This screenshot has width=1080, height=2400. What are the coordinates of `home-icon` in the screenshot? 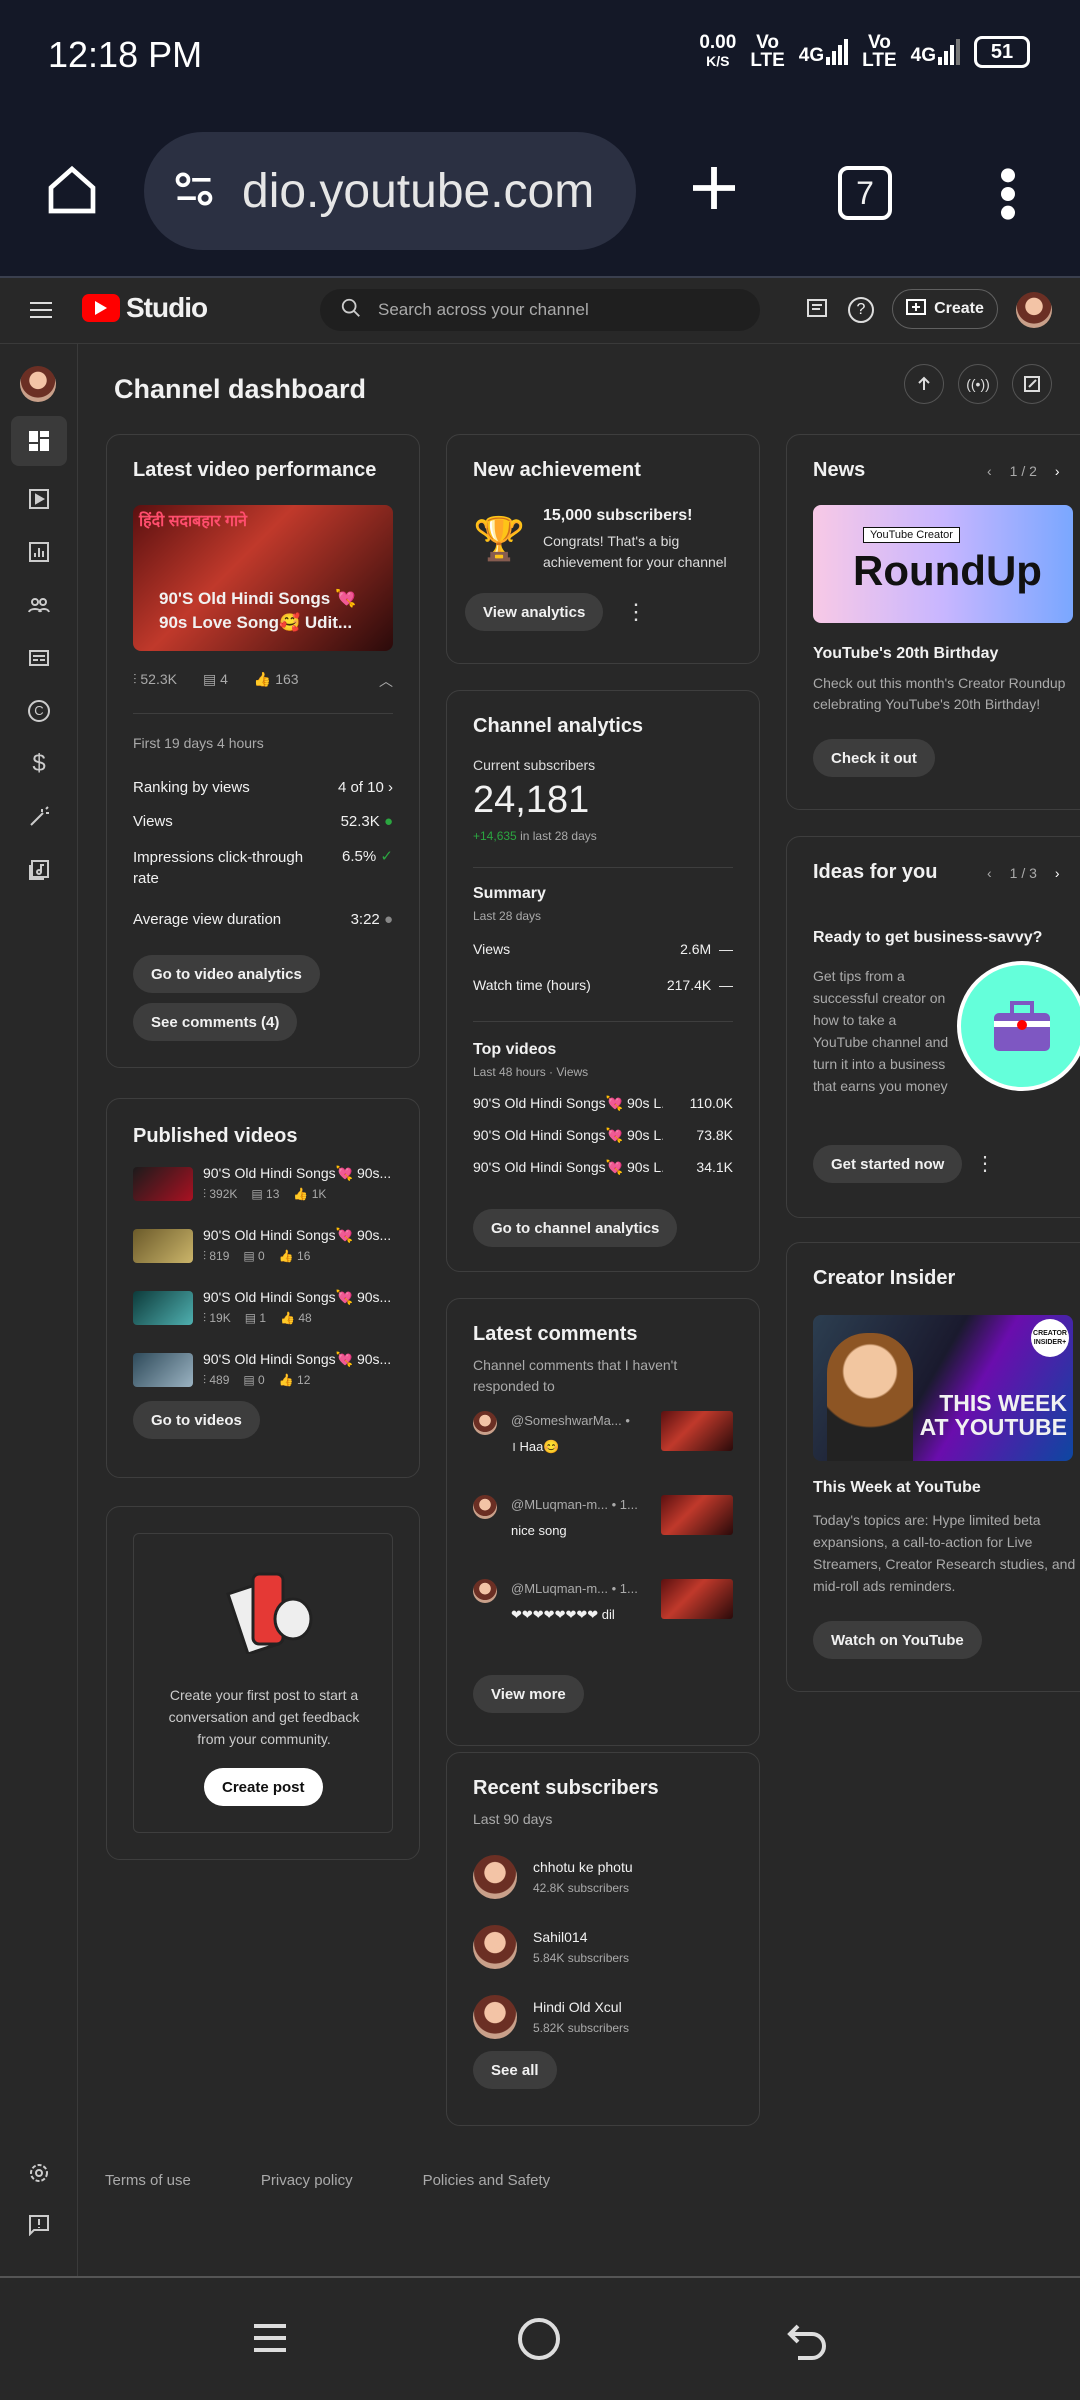 It's located at (72, 192).